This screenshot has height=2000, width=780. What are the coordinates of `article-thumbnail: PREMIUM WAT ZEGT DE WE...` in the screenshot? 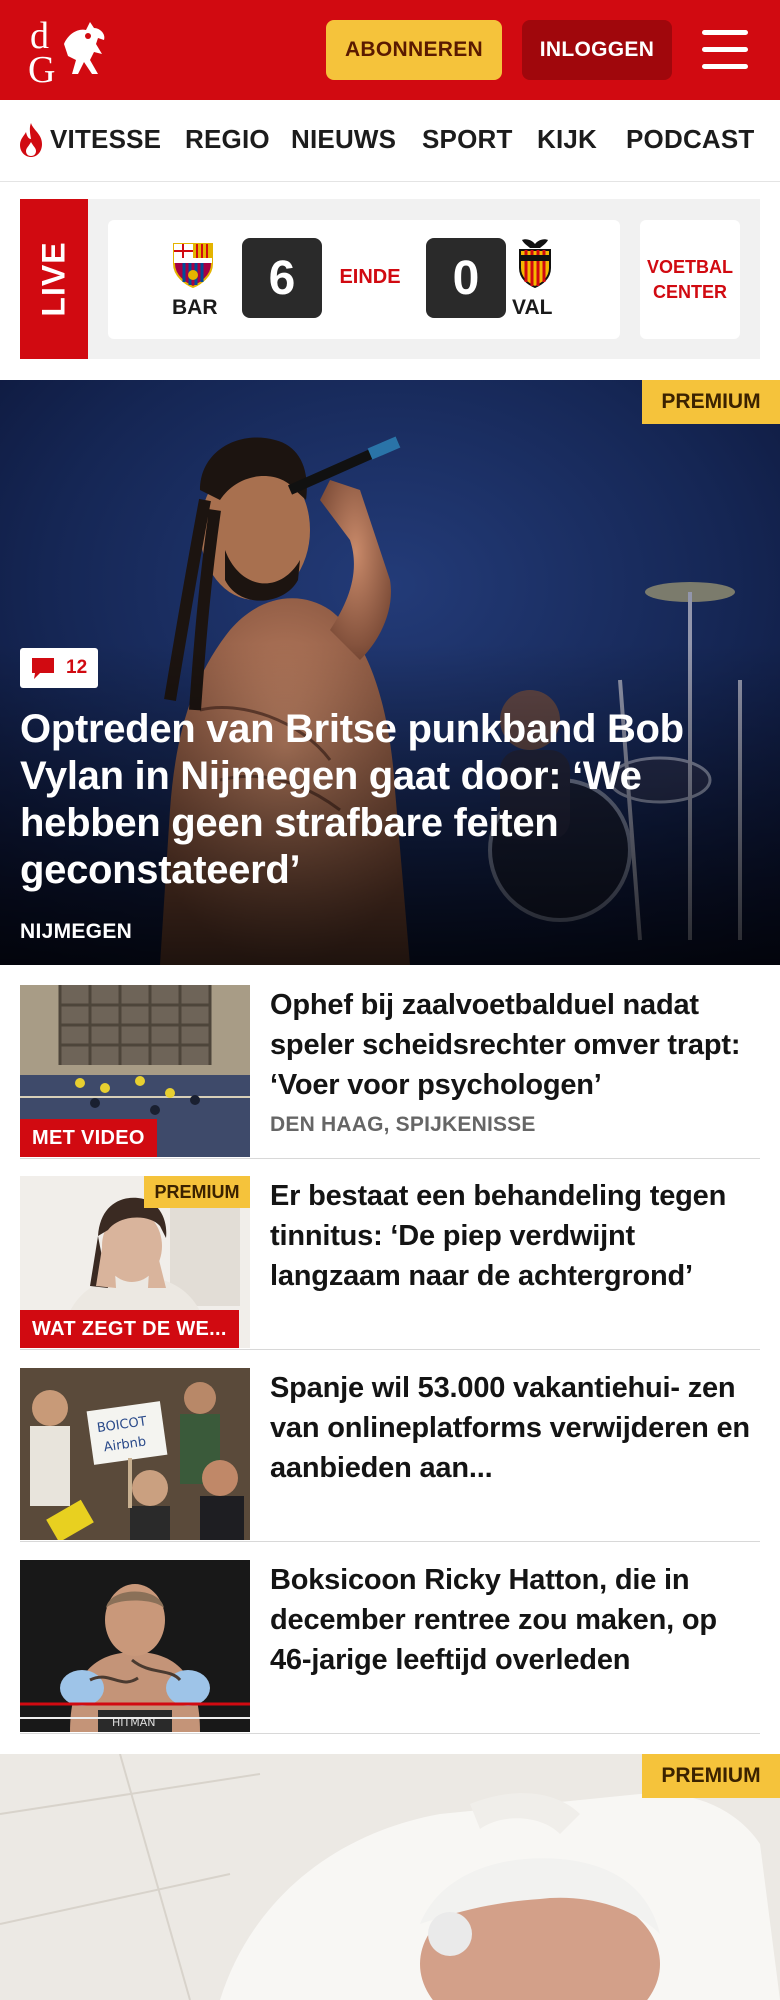 It's located at (135, 1262).